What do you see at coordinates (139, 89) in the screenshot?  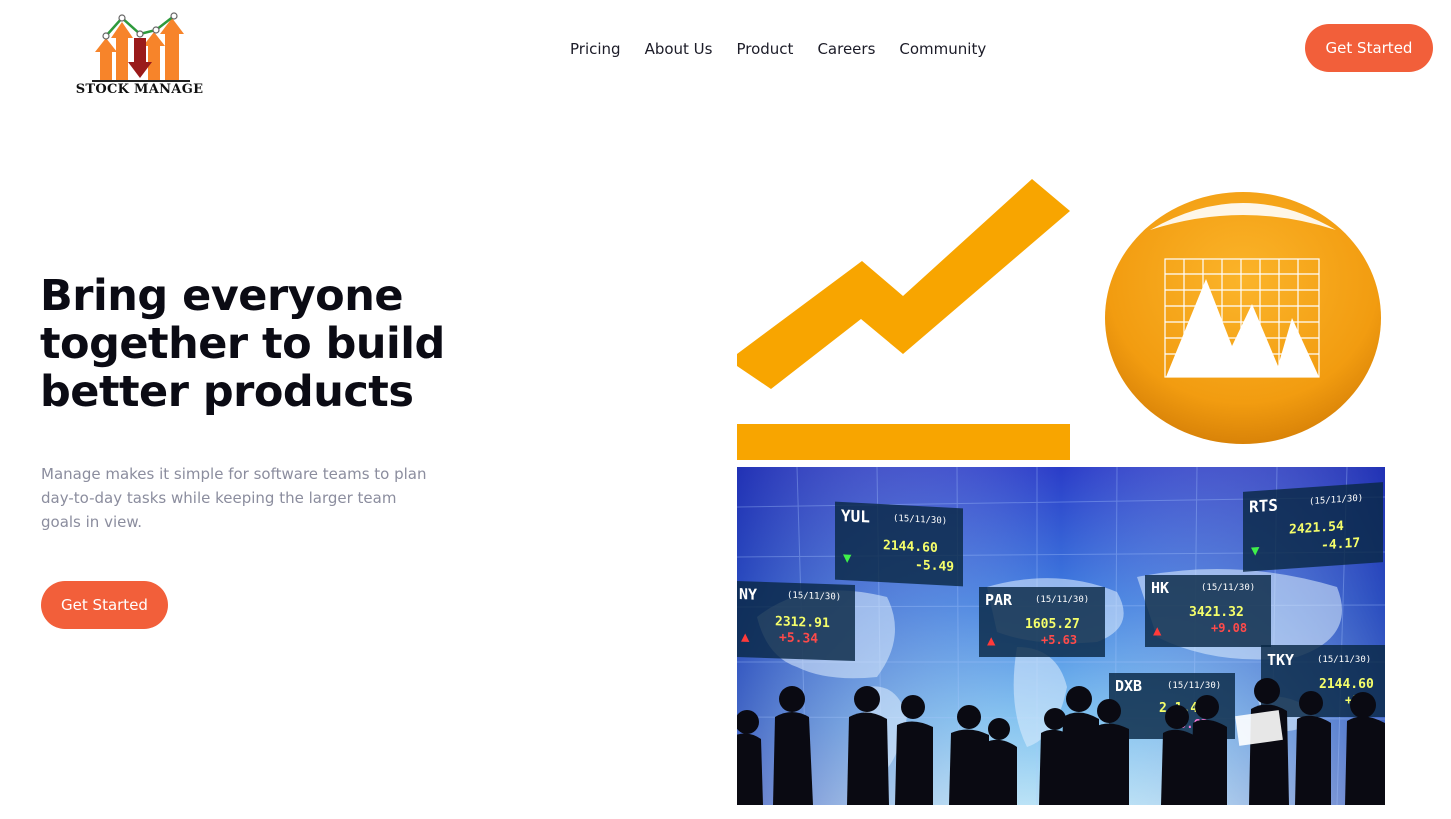 I see `brand-name: STOCK MANAGE` at bounding box center [139, 89].